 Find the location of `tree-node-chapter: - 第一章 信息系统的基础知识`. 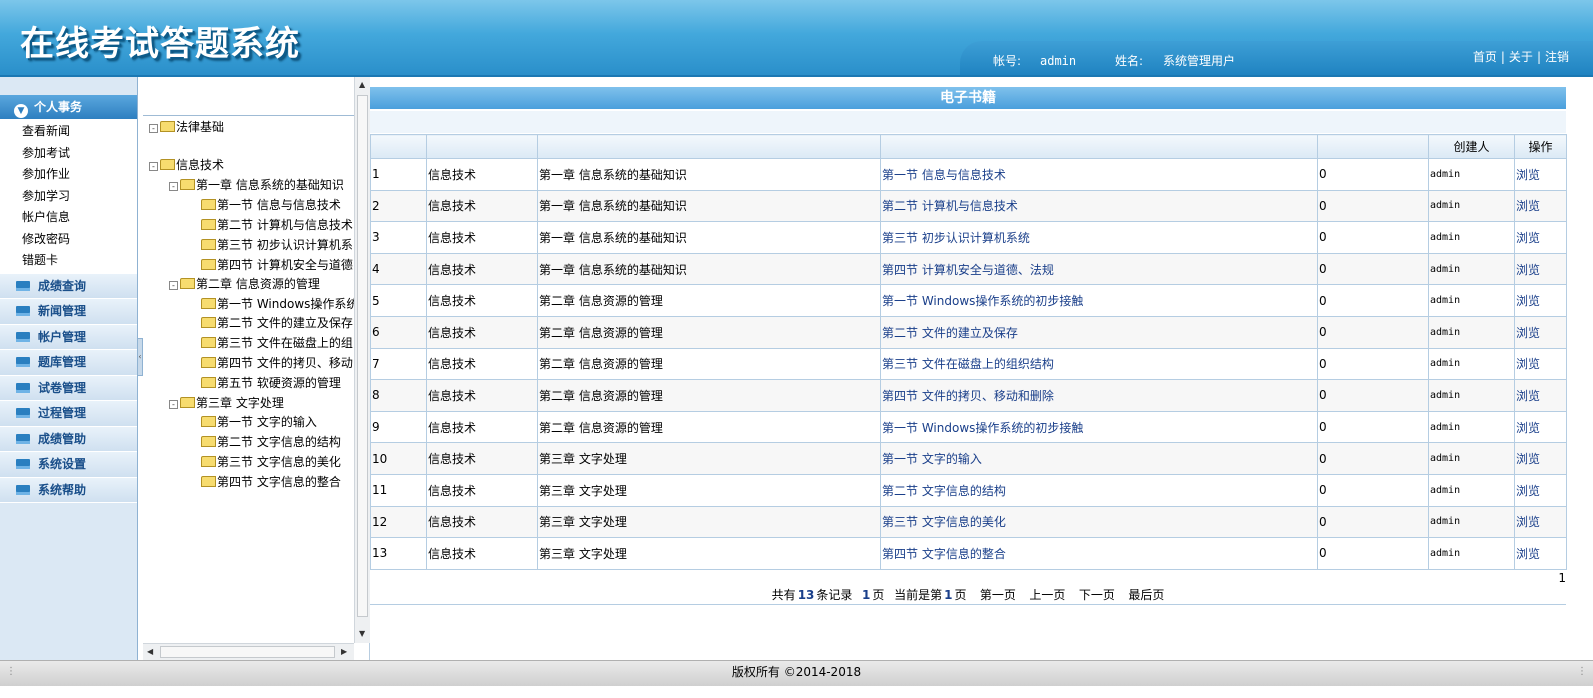

tree-node-chapter: - 第一章 信息系统的基础知识 is located at coordinates (256, 185).